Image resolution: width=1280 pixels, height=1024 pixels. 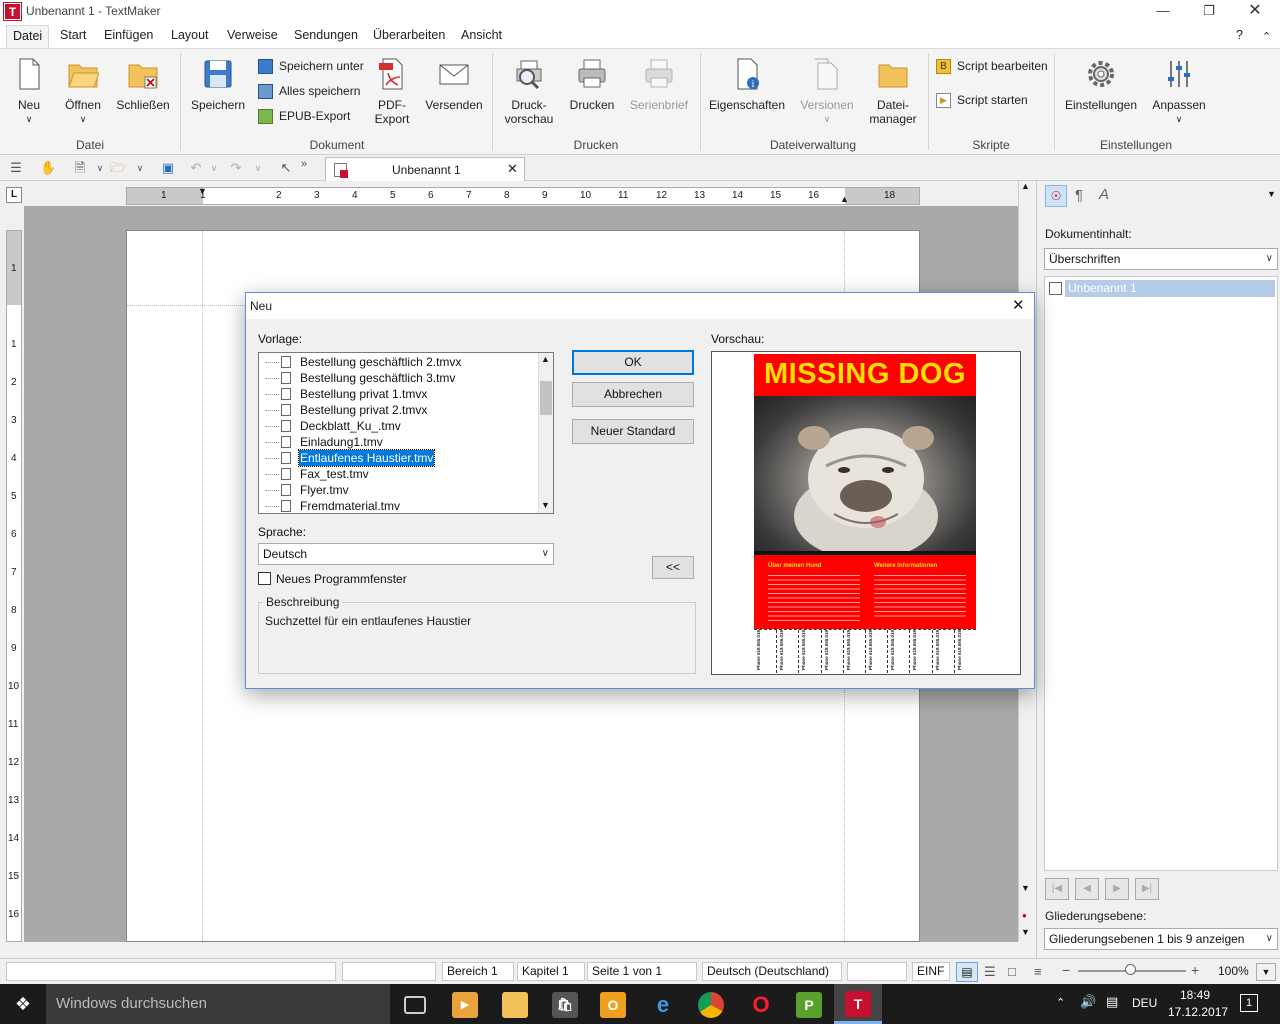 I want to click on restore-button: ❐, so click(x=1209, y=12).